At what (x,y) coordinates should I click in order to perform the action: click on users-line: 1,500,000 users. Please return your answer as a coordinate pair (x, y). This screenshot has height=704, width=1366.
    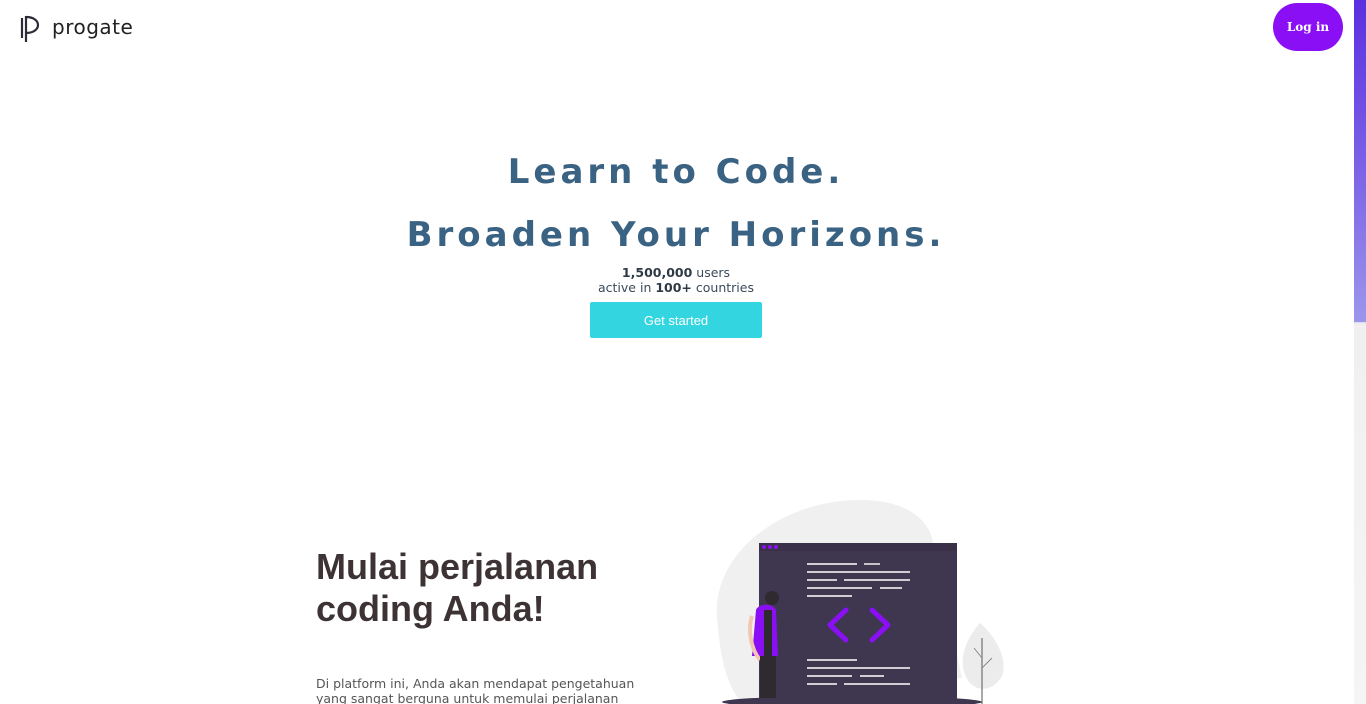
    Looking at the image, I should click on (676, 272).